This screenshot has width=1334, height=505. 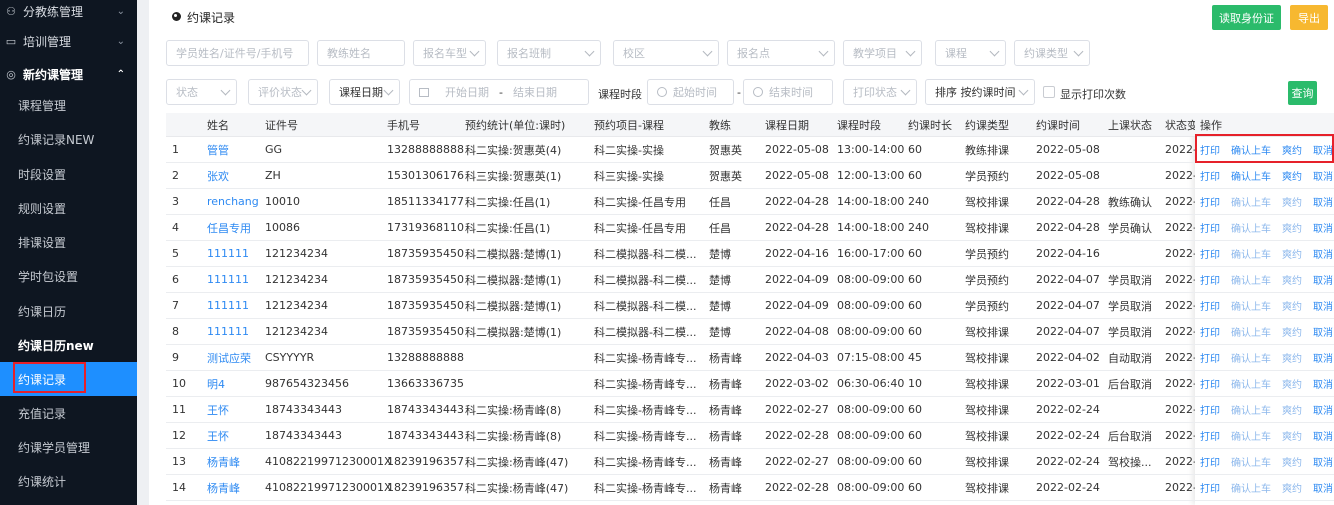 I want to click on course-select: 课程, so click(x=970, y=53).